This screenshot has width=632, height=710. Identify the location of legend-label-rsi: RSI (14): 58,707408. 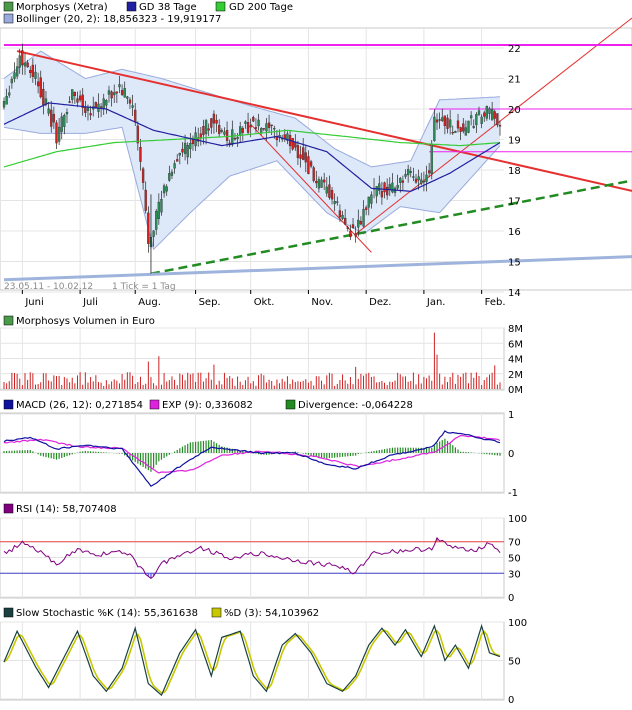
(66, 509).